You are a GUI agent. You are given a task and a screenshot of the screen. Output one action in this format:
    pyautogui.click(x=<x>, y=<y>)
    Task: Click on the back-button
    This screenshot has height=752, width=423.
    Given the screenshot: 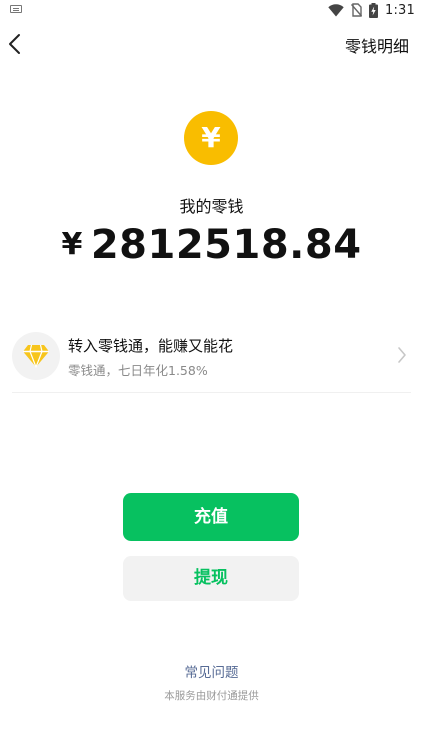 What is the action you would take?
    pyautogui.click(x=15, y=44)
    